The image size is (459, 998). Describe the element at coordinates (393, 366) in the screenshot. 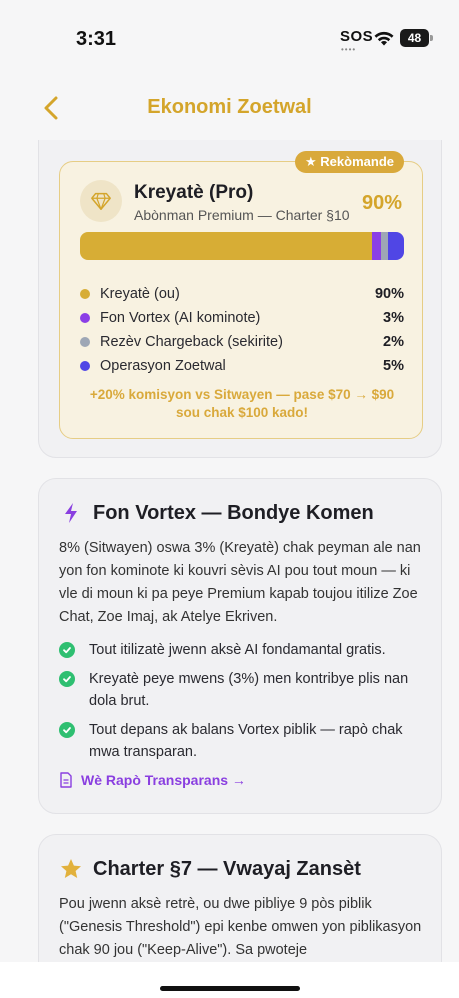

I see `legend-value: 5%` at that location.